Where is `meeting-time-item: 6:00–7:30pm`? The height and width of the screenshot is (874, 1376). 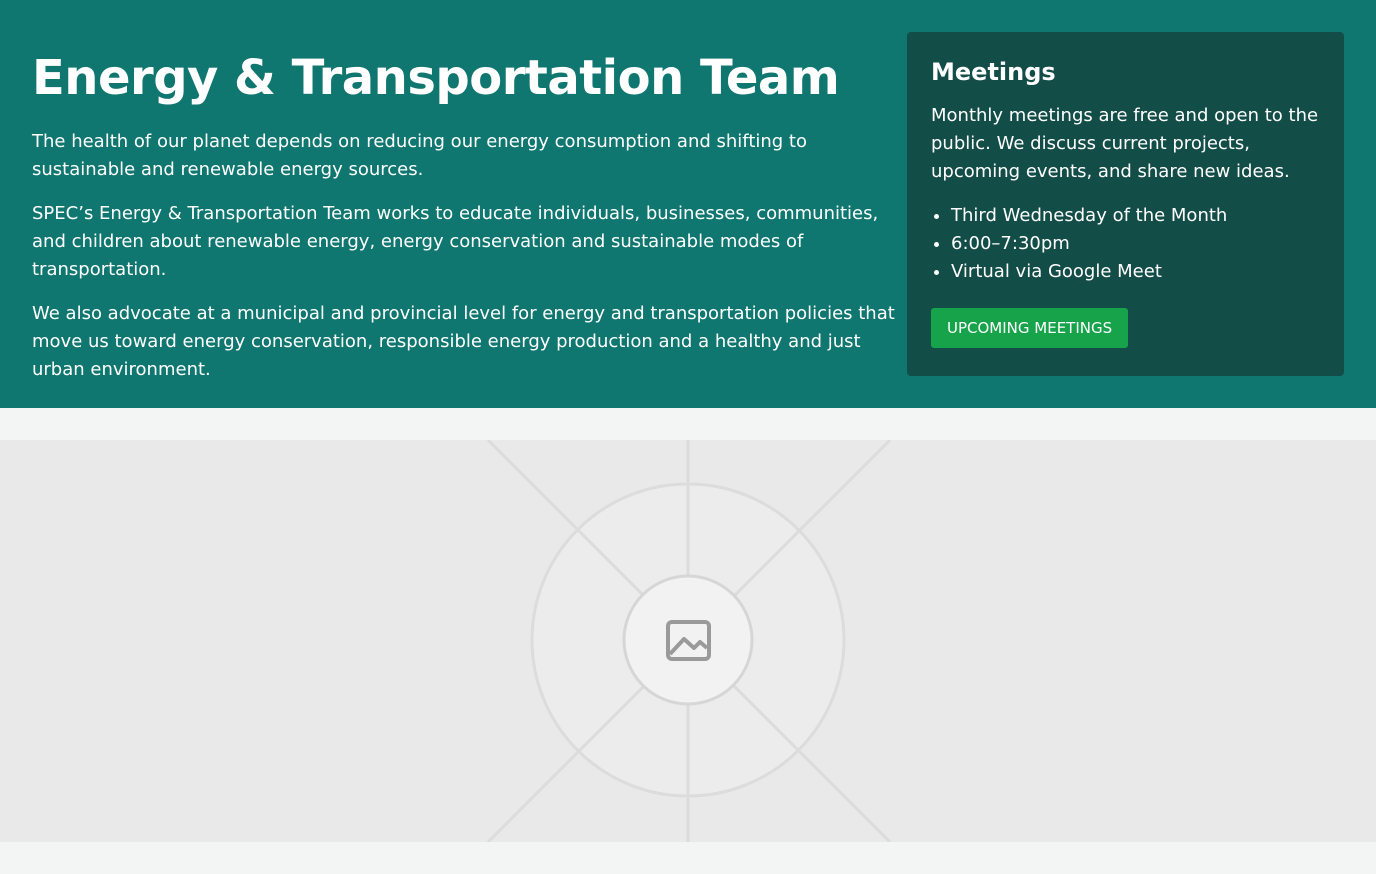
meeting-time-item: 6:00–7:30pm is located at coordinates (1135, 244).